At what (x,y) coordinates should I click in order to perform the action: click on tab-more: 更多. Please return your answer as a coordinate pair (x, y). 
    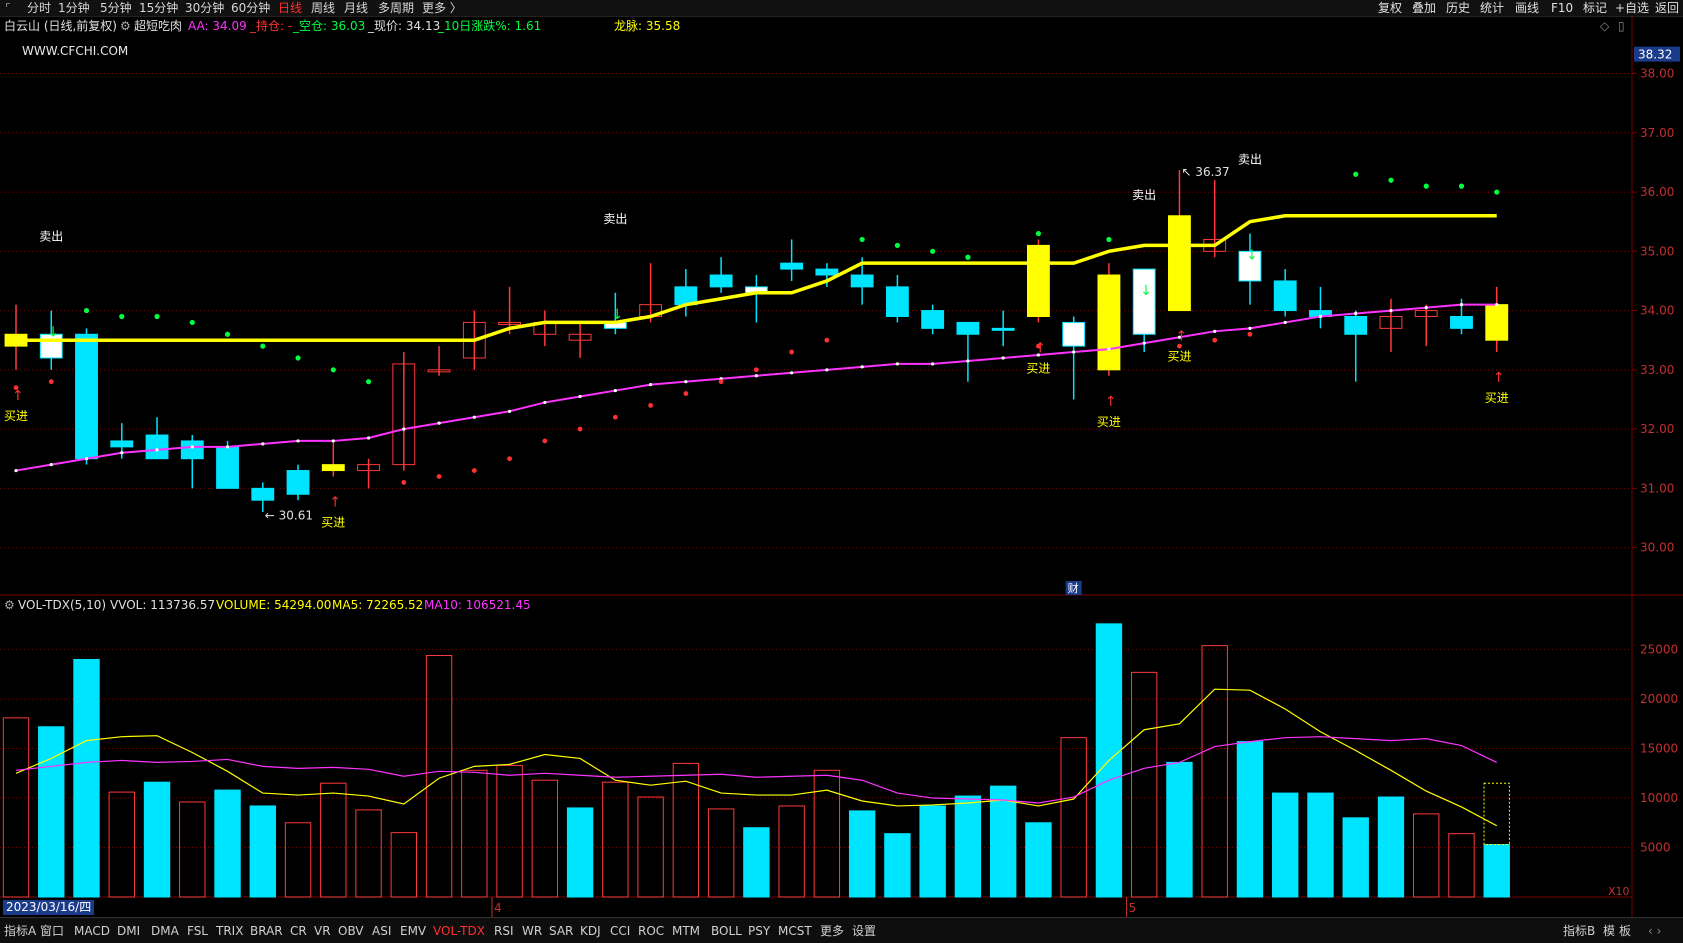
    Looking at the image, I should click on (832, 931).